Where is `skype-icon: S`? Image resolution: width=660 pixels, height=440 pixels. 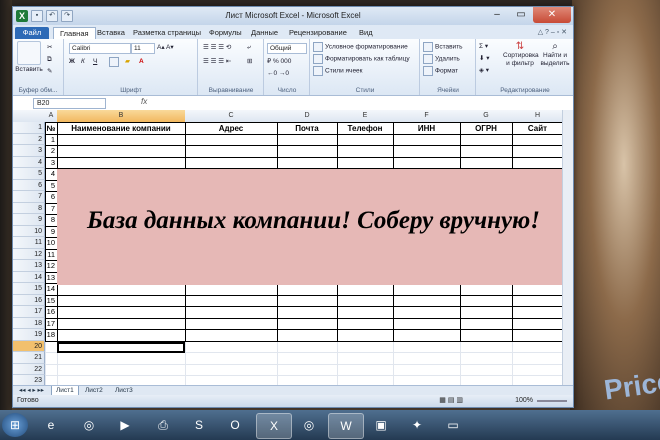
skype-icon: S is located at coordinates (199, 425).